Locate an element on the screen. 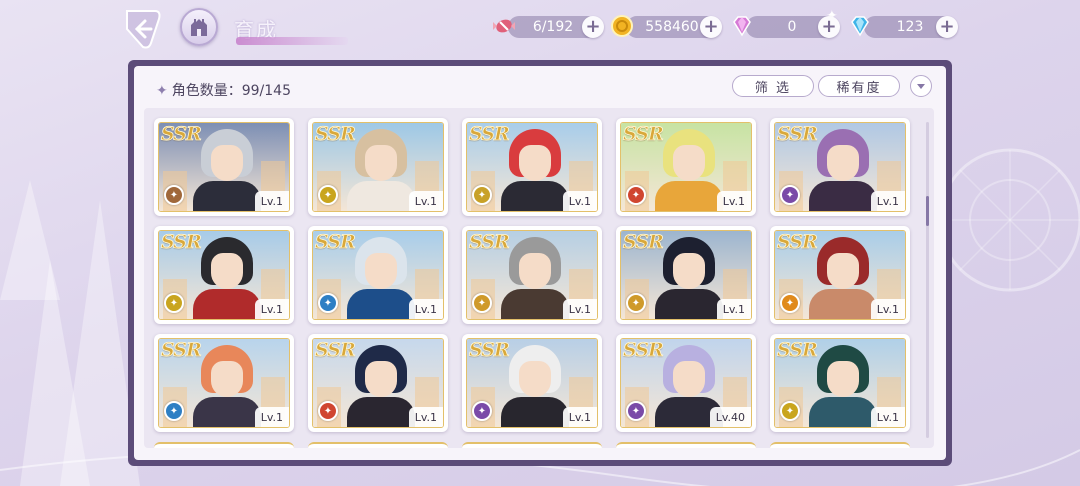  blue-diamond-icon is located at coordinates (860, 26).